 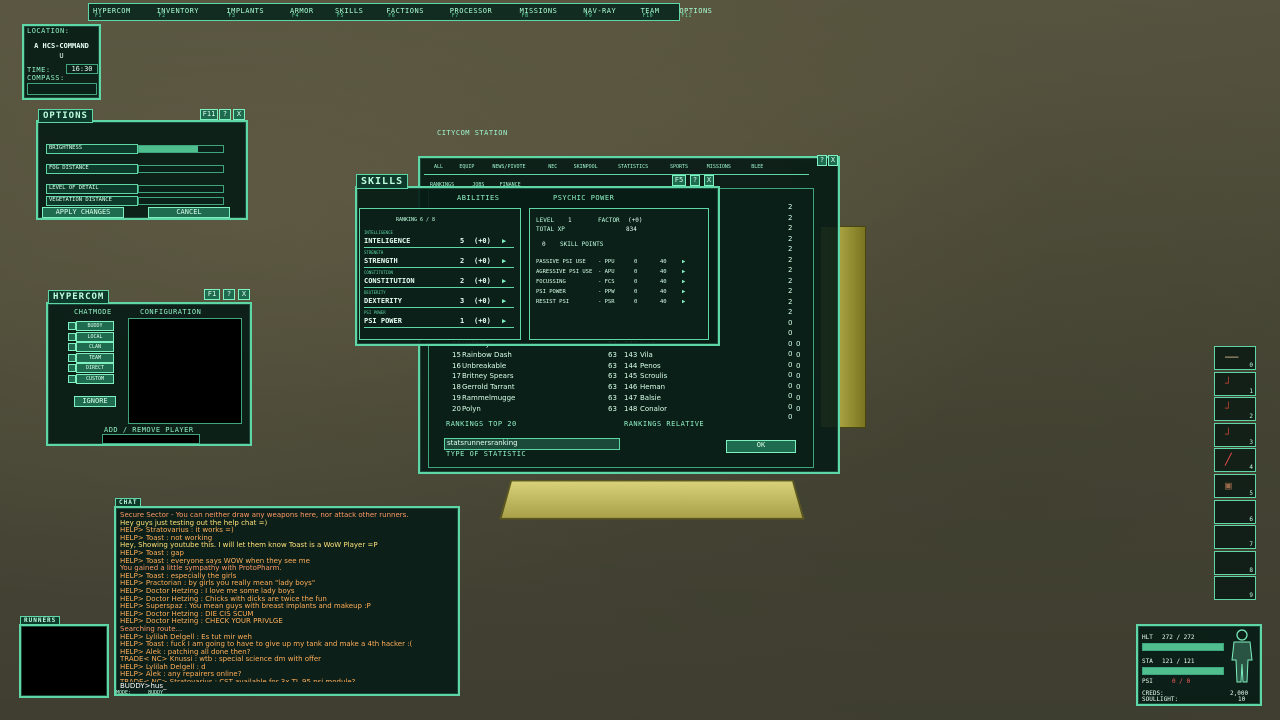 What do you see at coordinates (619, 263) in the screenshot?
I see `psi-skill-row: PASSIVE PSI USE - PPU 0 40 ▶` at bounding box center [619, 263].